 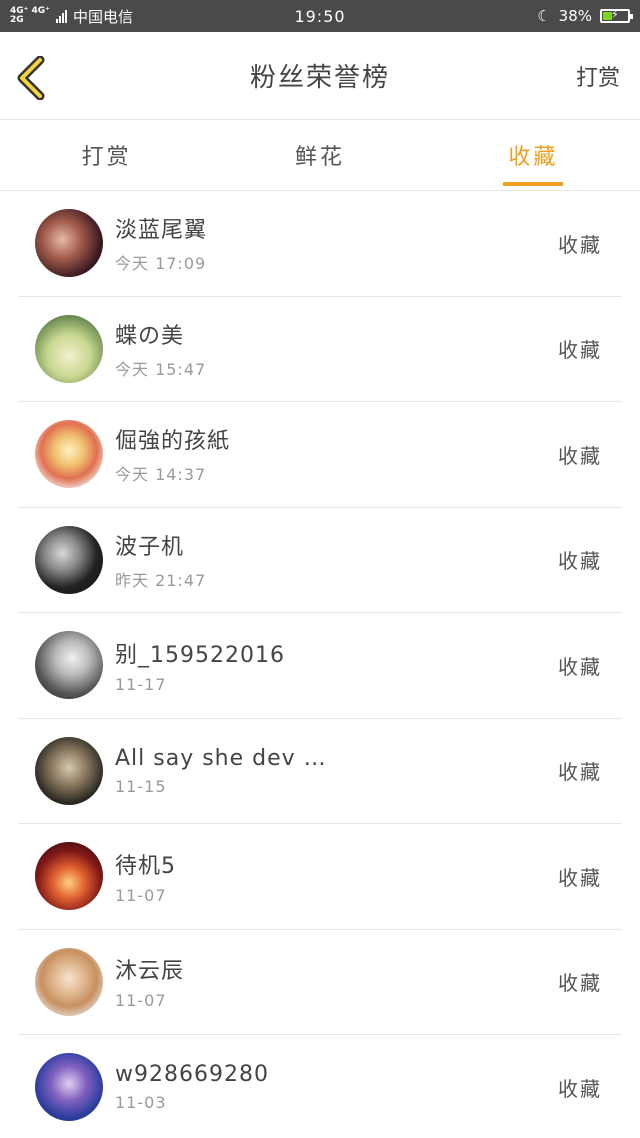 What do you see at coordinates (161, 369) in the screenshot?
I see `user-time: 今天 15:47` at bounding box center [161, 369].